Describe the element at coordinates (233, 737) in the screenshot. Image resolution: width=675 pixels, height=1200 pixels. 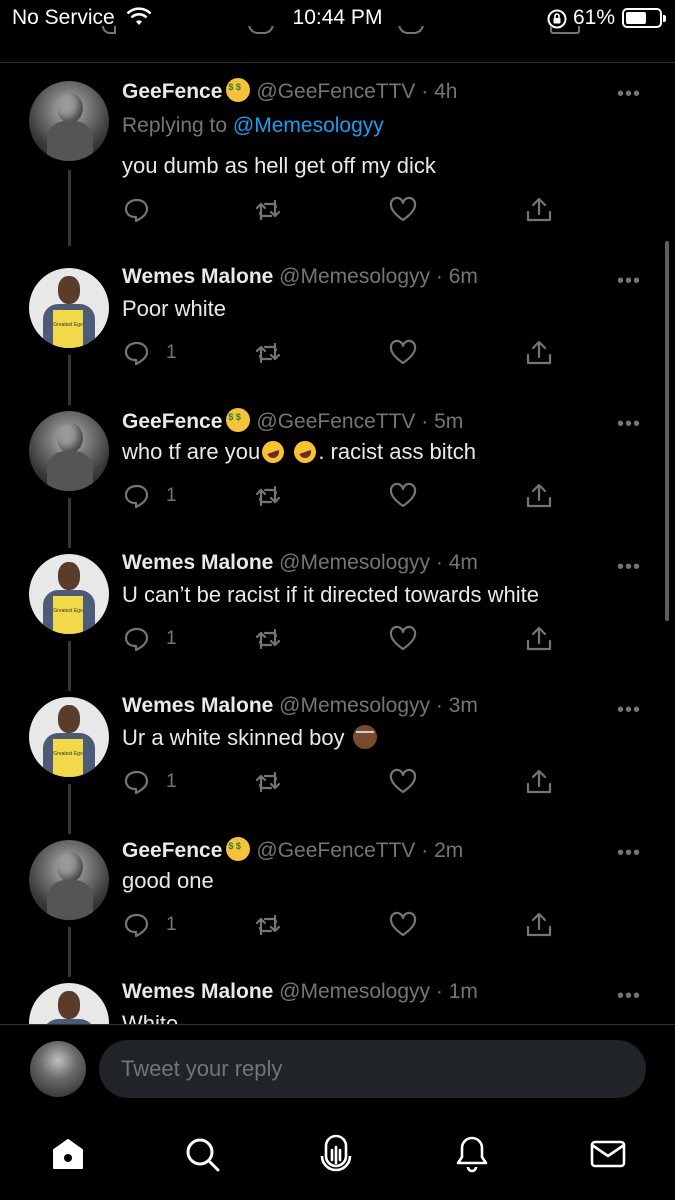
I see `tweet-text-part: Ur a white skinned boy` at that location.